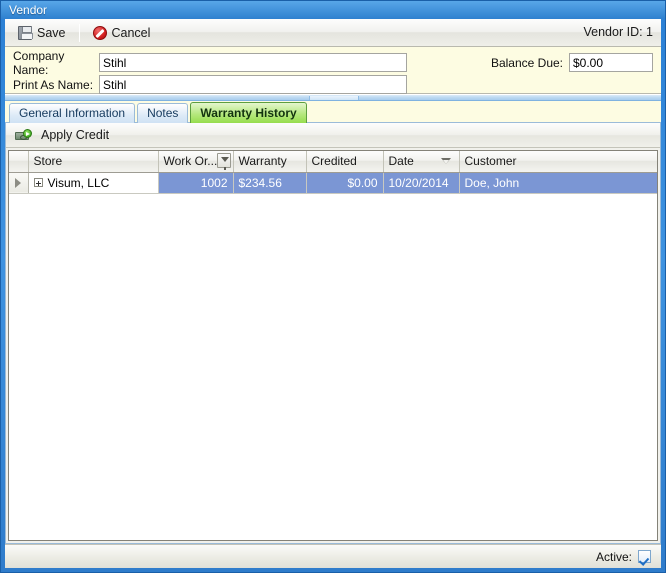  Describe the element at coordinates (99, 32) in the screenshot. I see `cancel-icon` at that location.